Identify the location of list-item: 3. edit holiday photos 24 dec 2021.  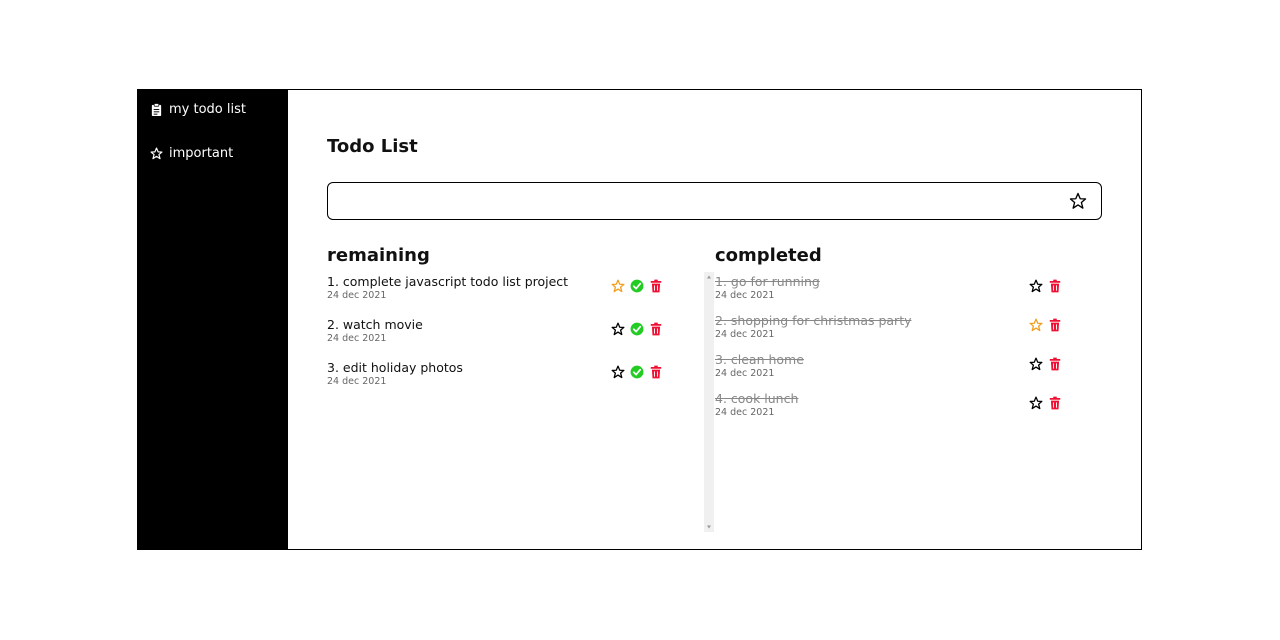
(497, 381).